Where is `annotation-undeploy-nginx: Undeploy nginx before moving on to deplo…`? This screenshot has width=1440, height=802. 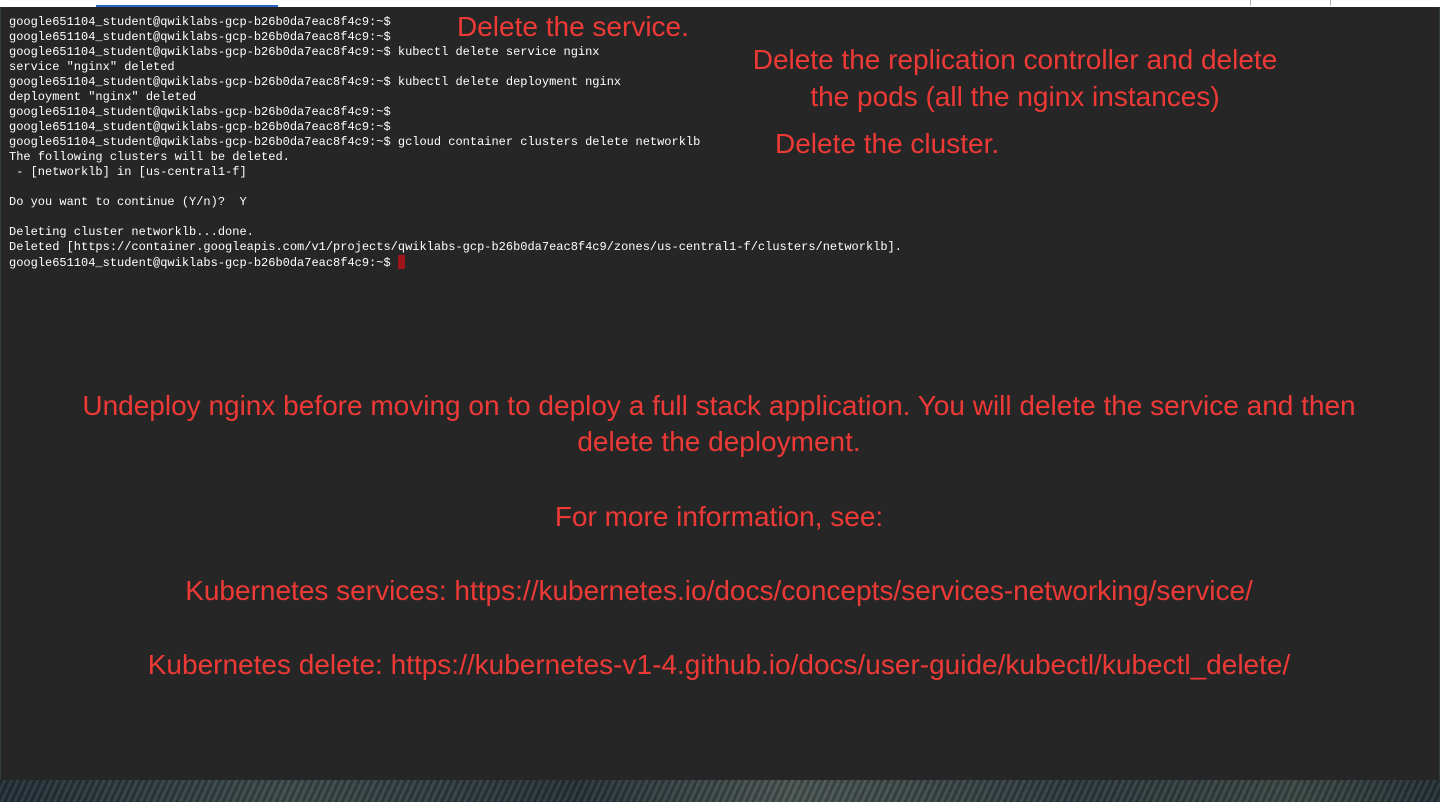 annotation-undeploy-nginx: Undeploy nginx before moving on to deplo… is located at coordinates (719, 424).